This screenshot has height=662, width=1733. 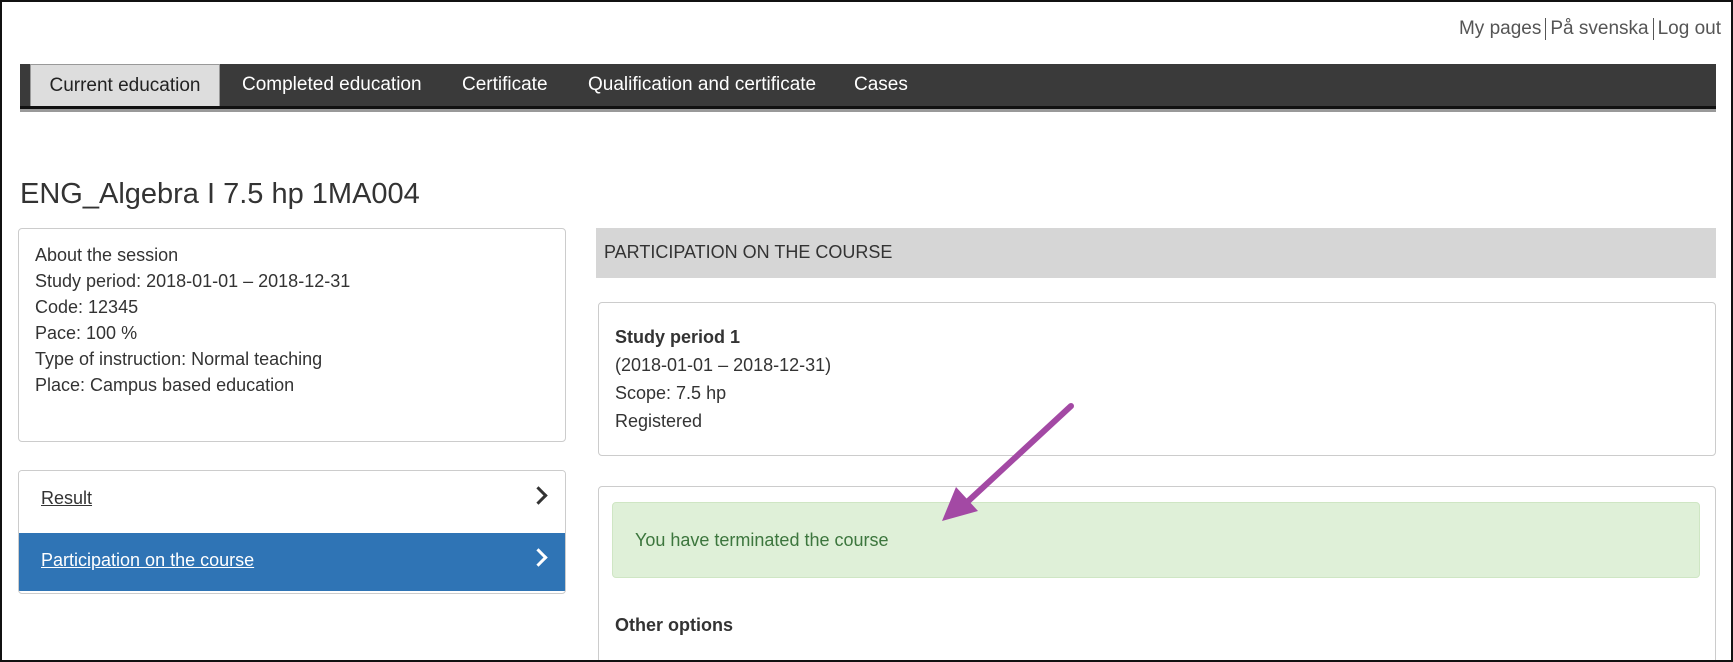 What do you see at coordinates (165, 385) in the screenshot?
I see `session-place: Place: Campus based education` at bounding box center [165, 385].